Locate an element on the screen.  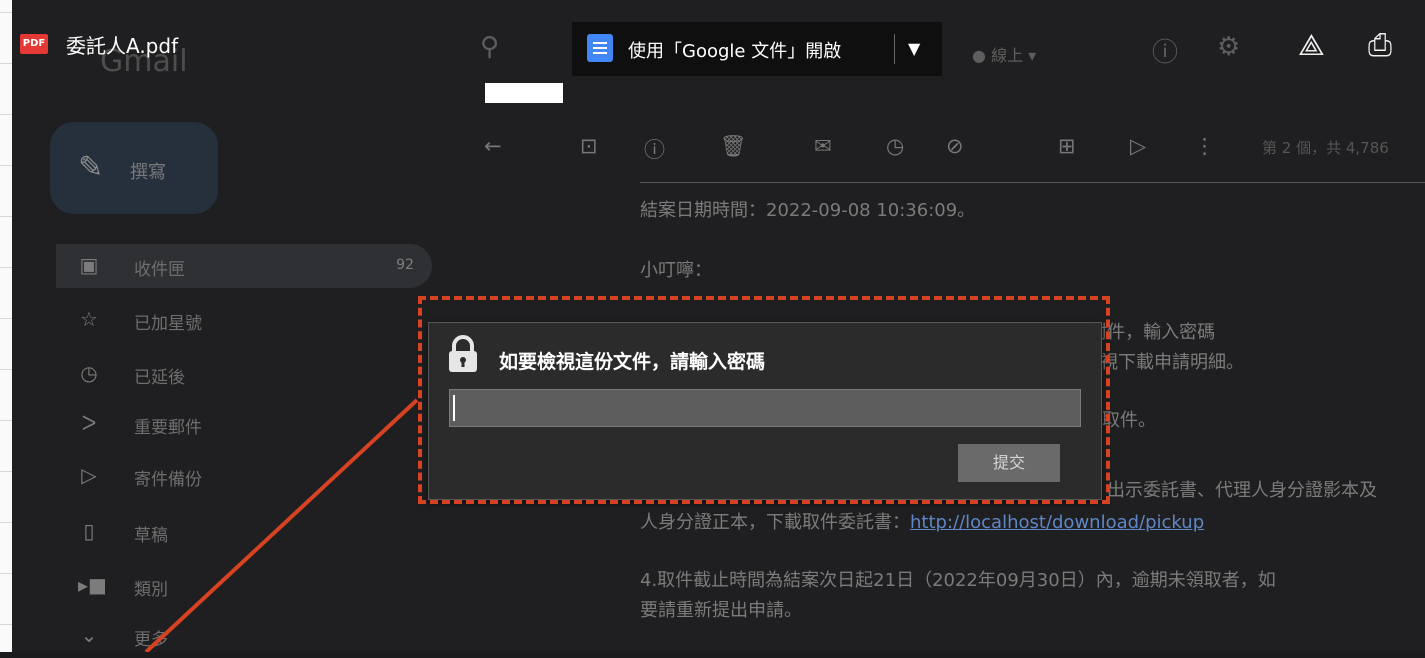
annotation-arrow is located at coordinates (281, 525).